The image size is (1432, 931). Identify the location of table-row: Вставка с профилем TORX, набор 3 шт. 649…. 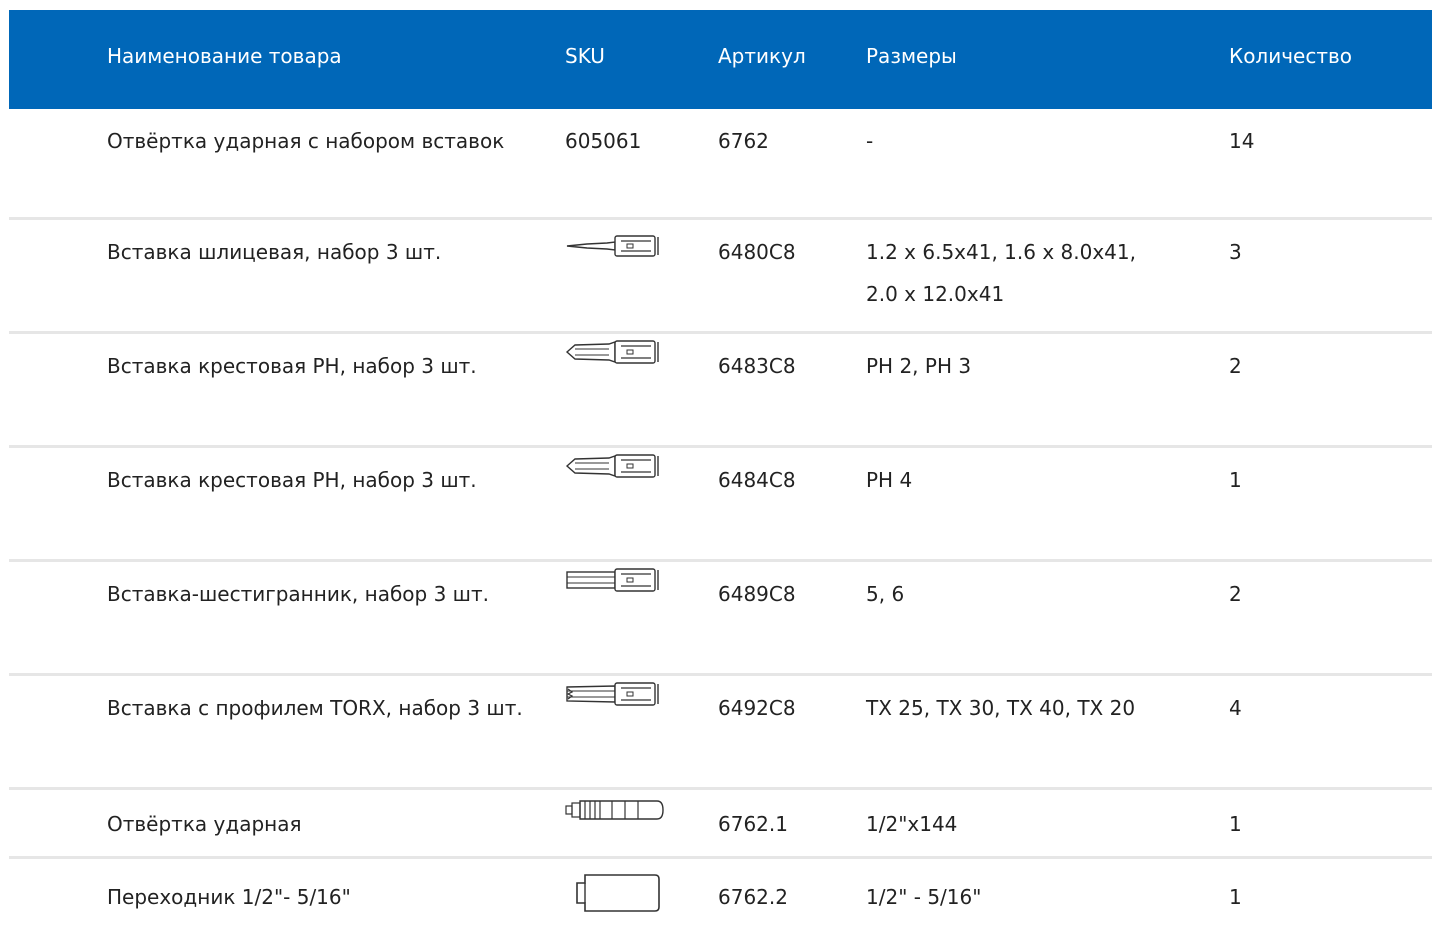
(720, 733).